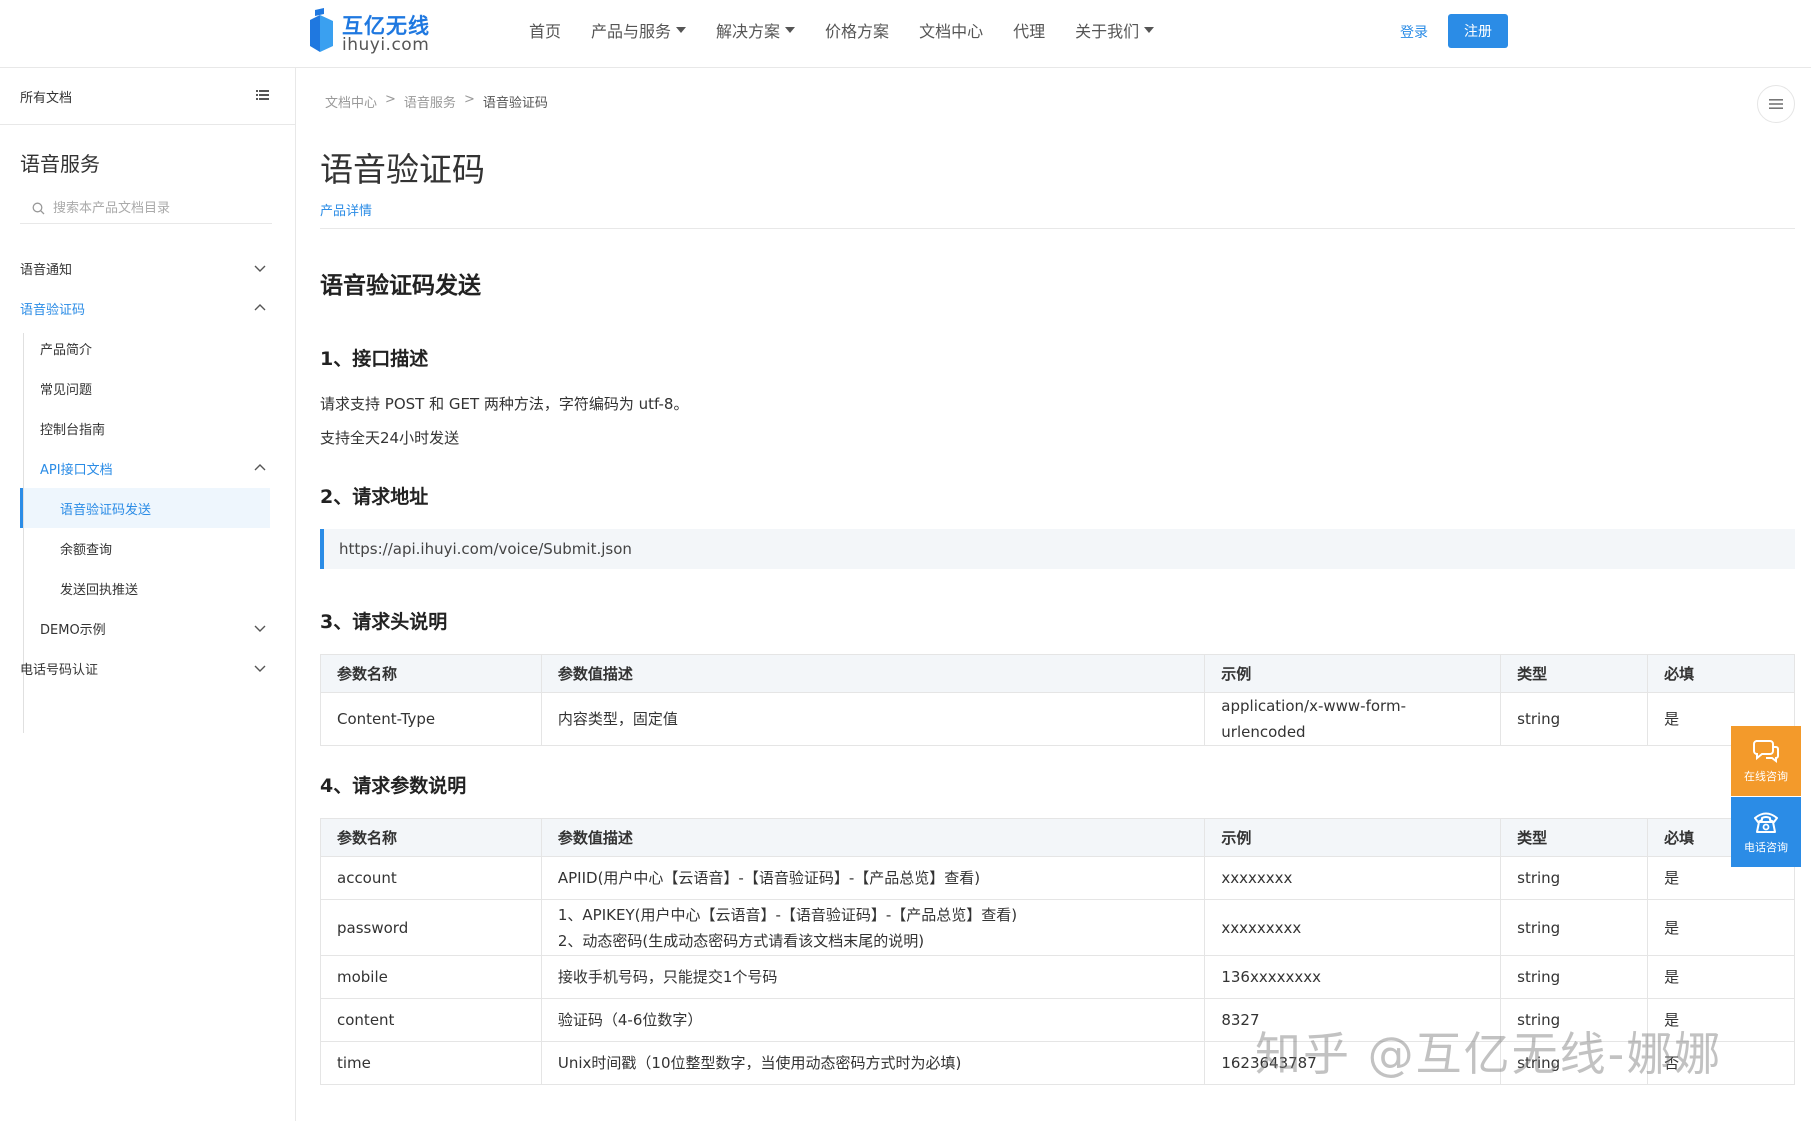 This screenshot has height=1121, width=1811. I want to click on sidebar-item-label: 语音验证码, so click(53, 310).